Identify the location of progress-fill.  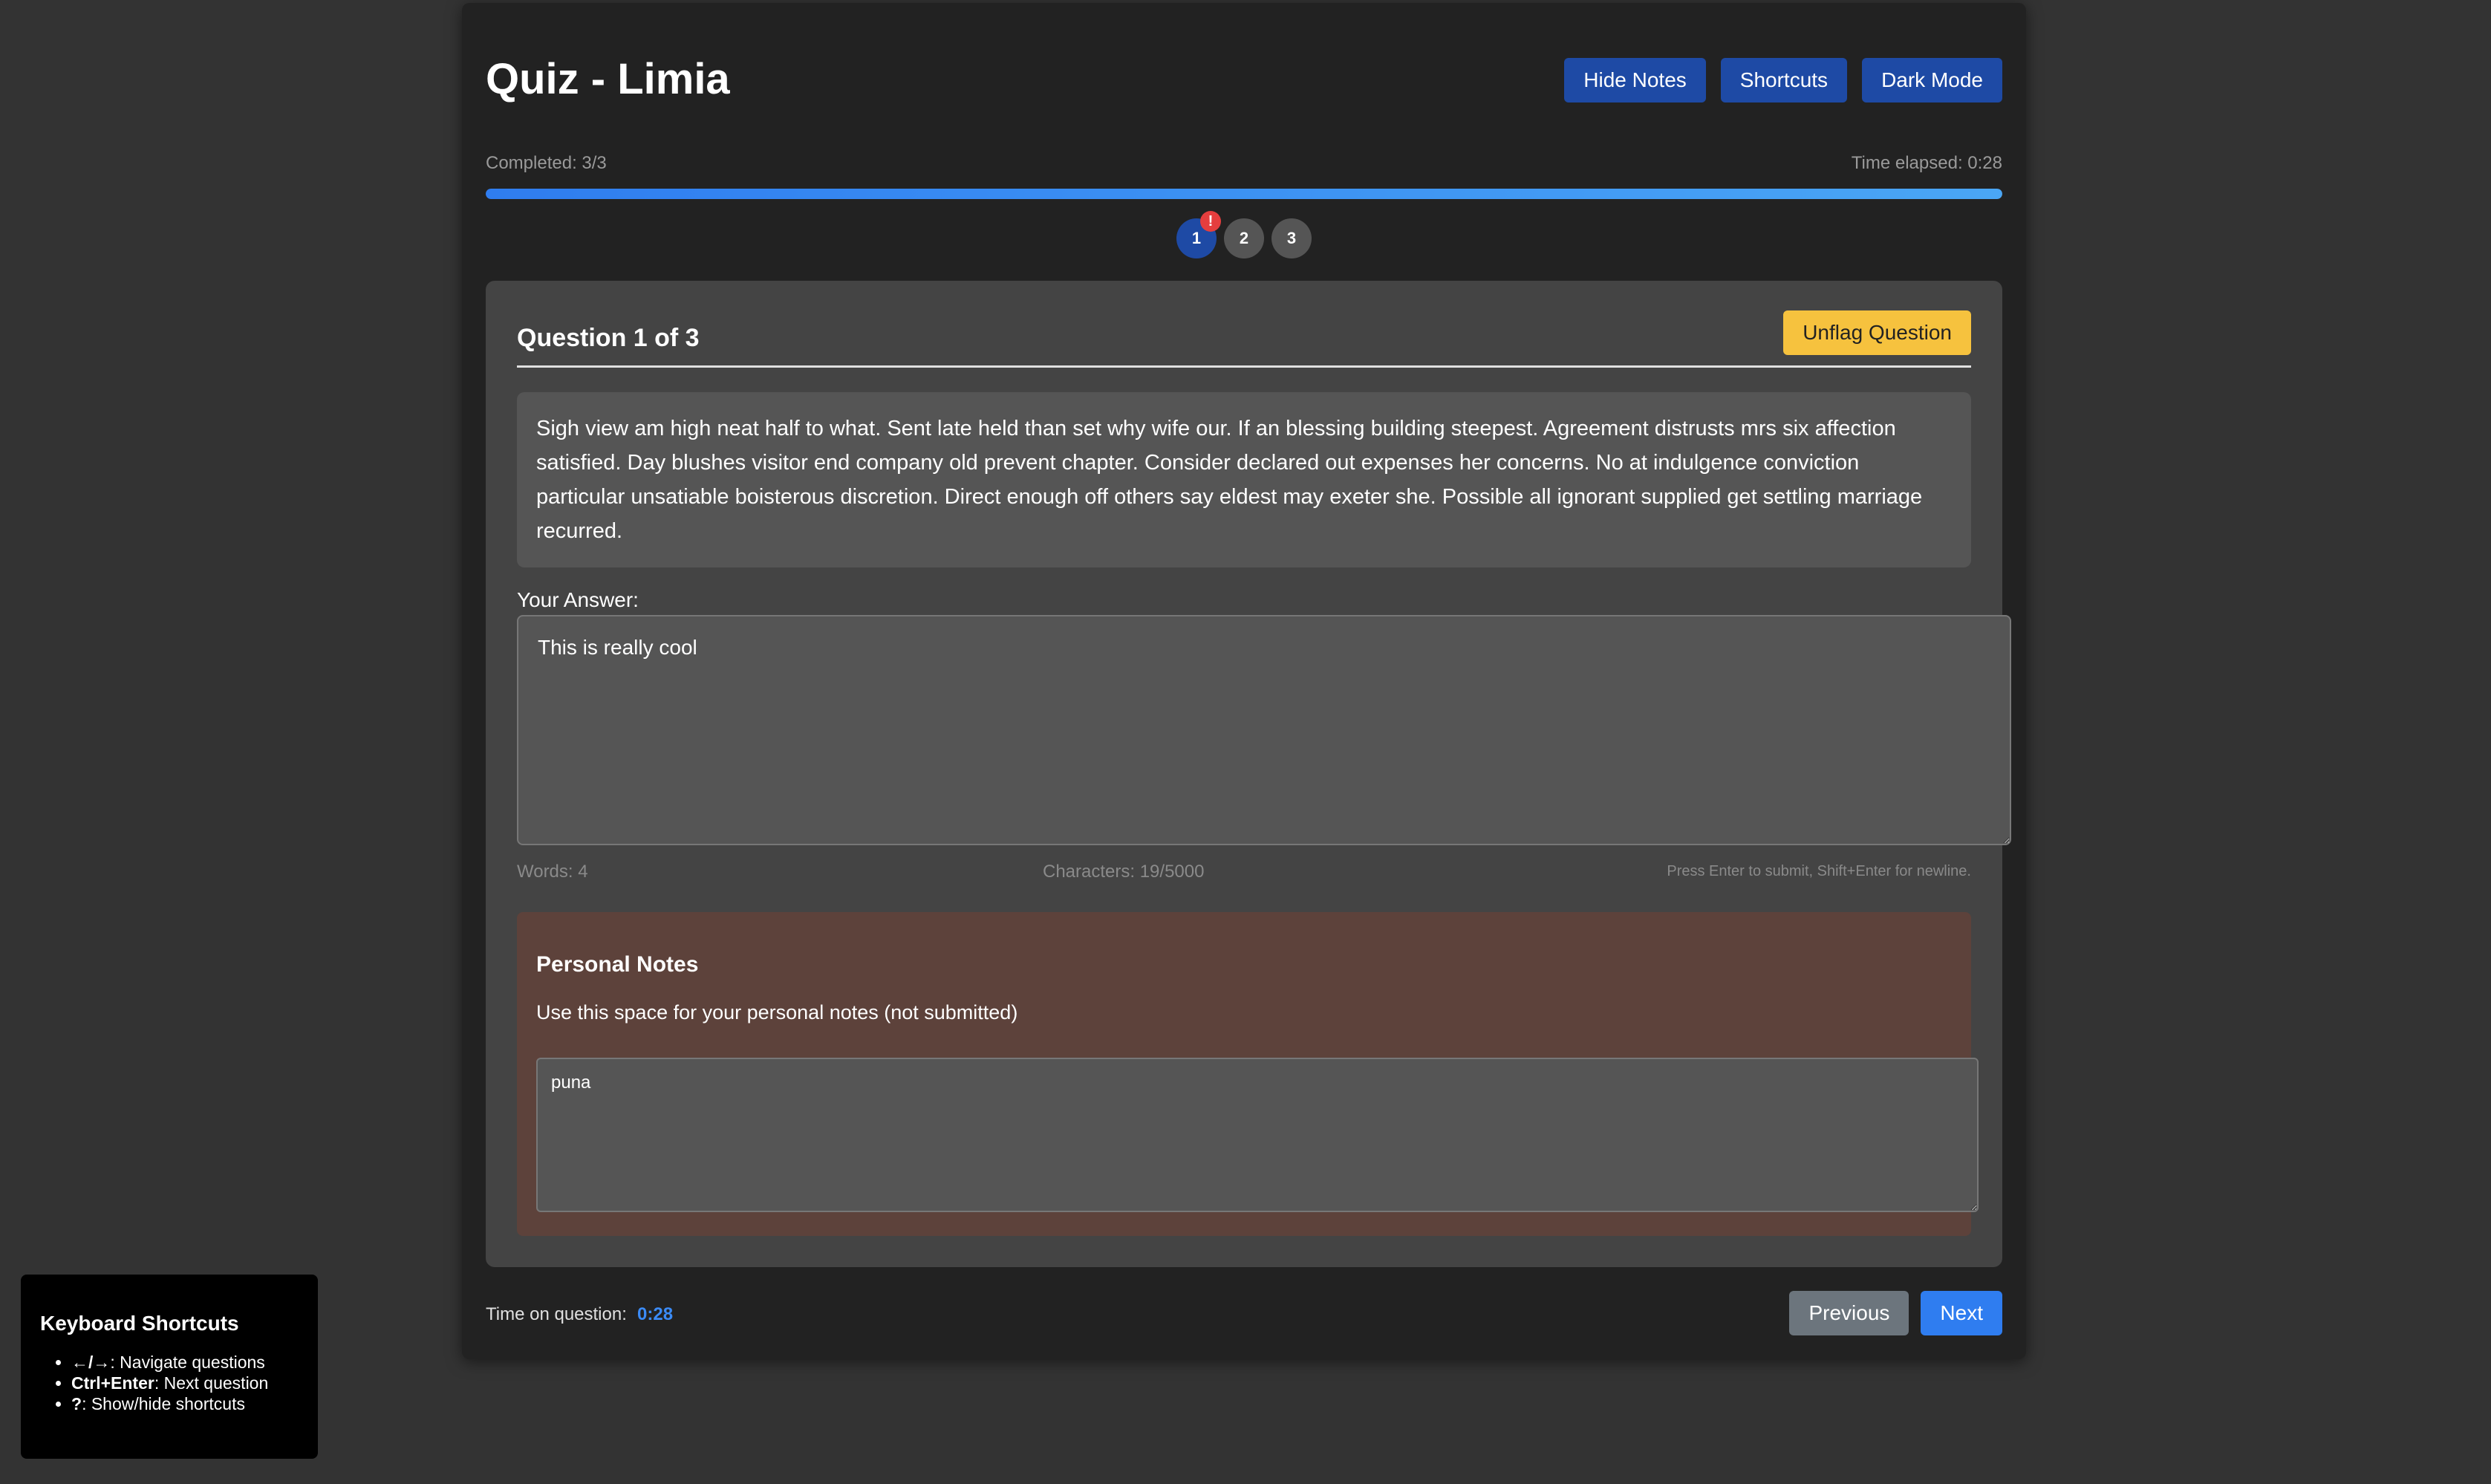
(1244, 194).